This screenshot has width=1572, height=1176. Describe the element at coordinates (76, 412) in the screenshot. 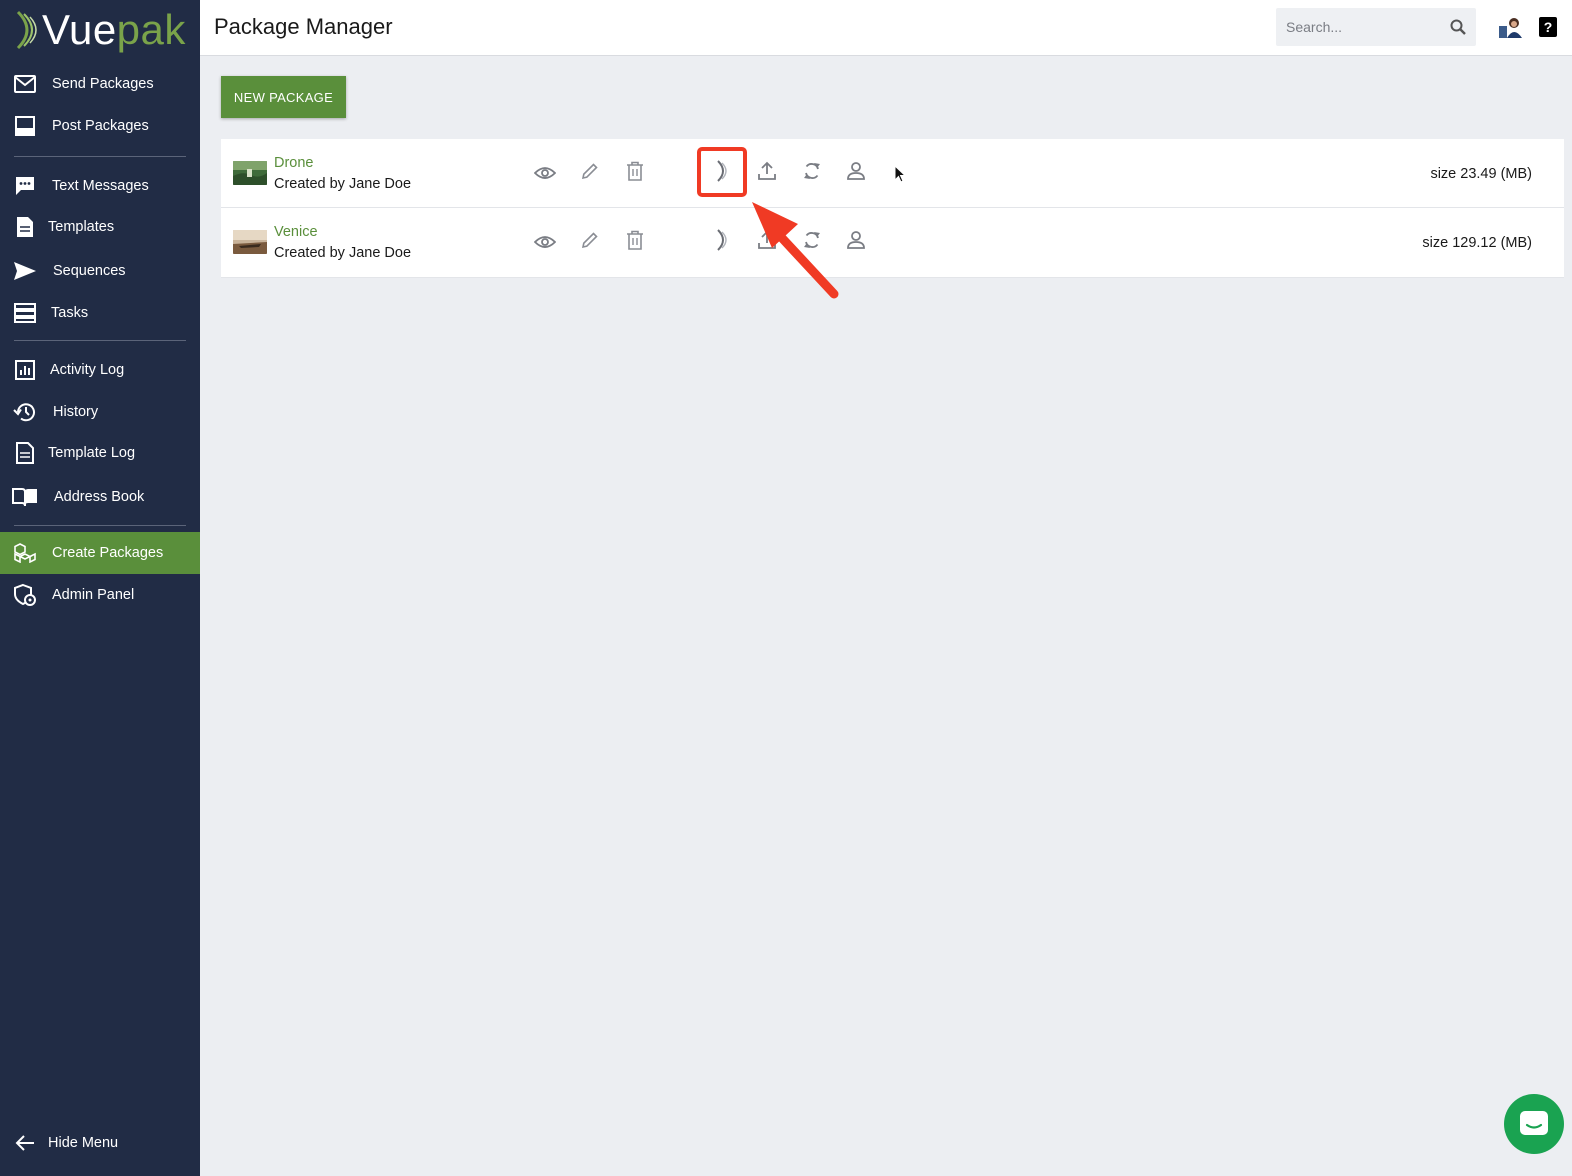

I see `sidebar-item-label: History` at that location.